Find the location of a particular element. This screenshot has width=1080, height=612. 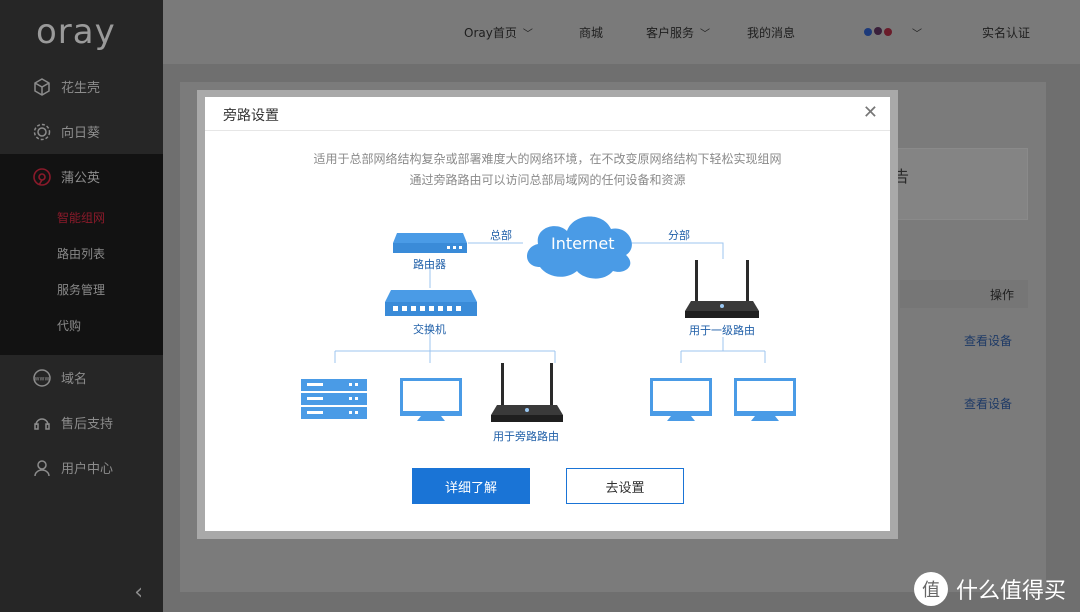

router-label: 路由器 is located at coordinates (429, 264).